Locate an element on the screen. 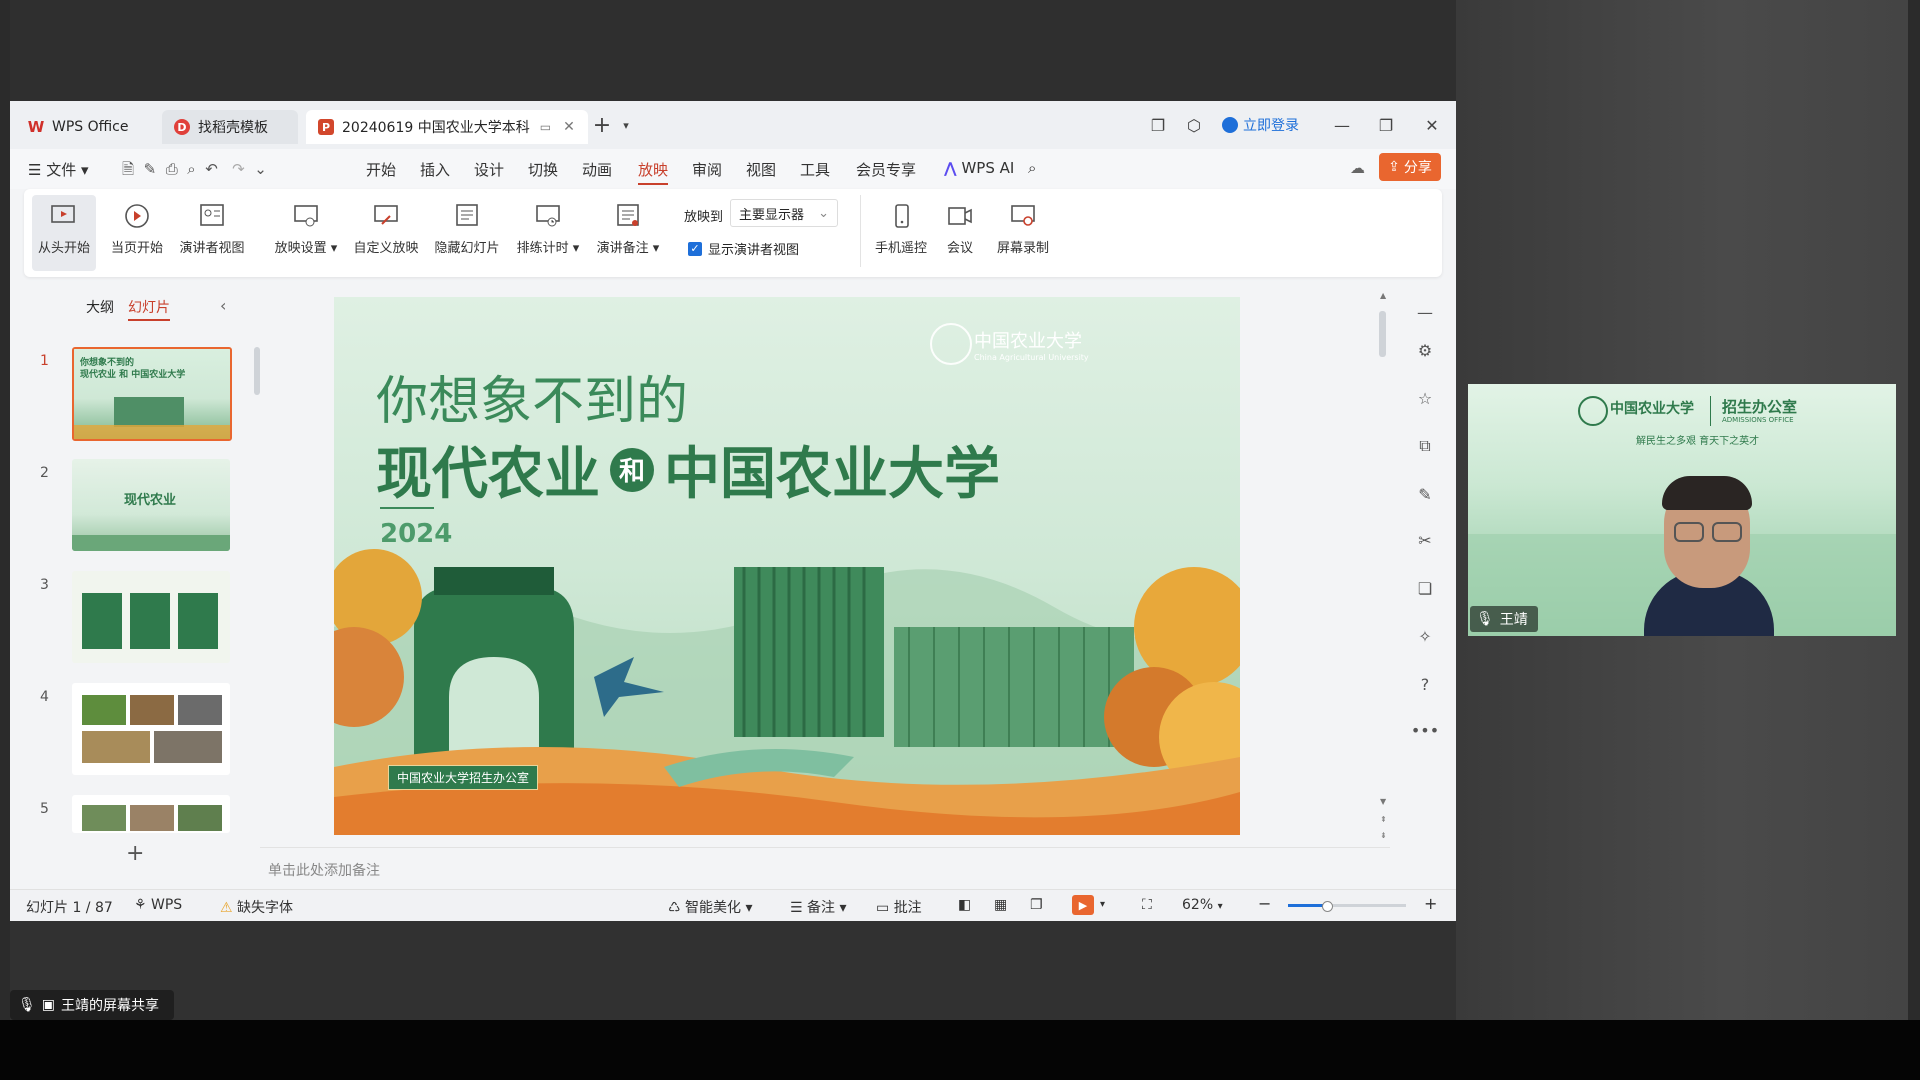 The height and width of the screenshot is (1080, 1920). menu-tools: 工具 is located at coordinates (815, 169).